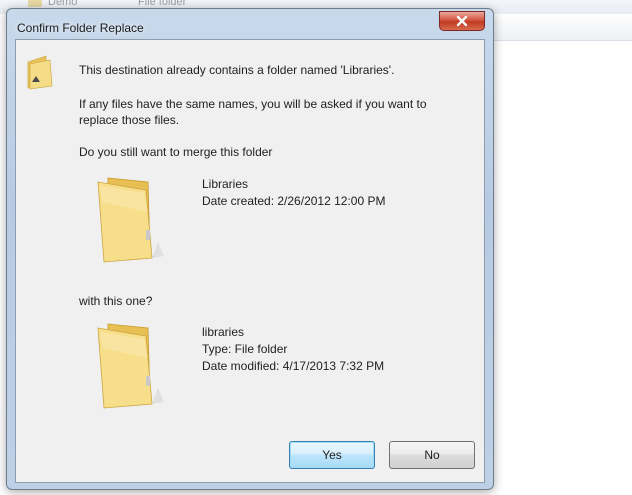  Describe the element at coordinates (63, 4) in the screenshot. I see `background-item-name: Demo` at that location.